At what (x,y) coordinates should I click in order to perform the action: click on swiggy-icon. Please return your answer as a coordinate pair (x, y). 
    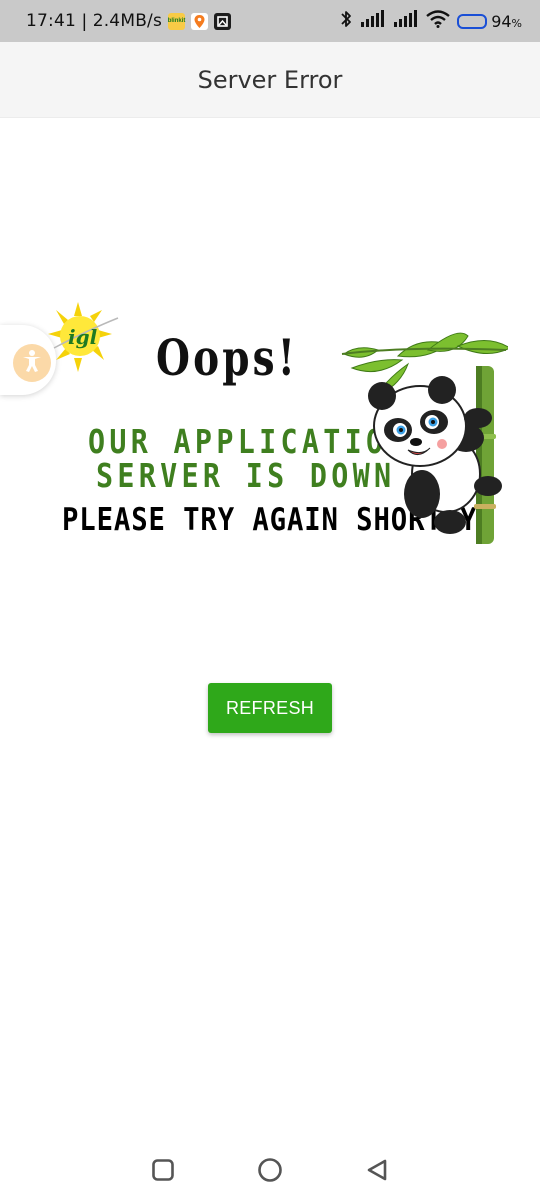
    Looking at the image, I should click on (200, 21).